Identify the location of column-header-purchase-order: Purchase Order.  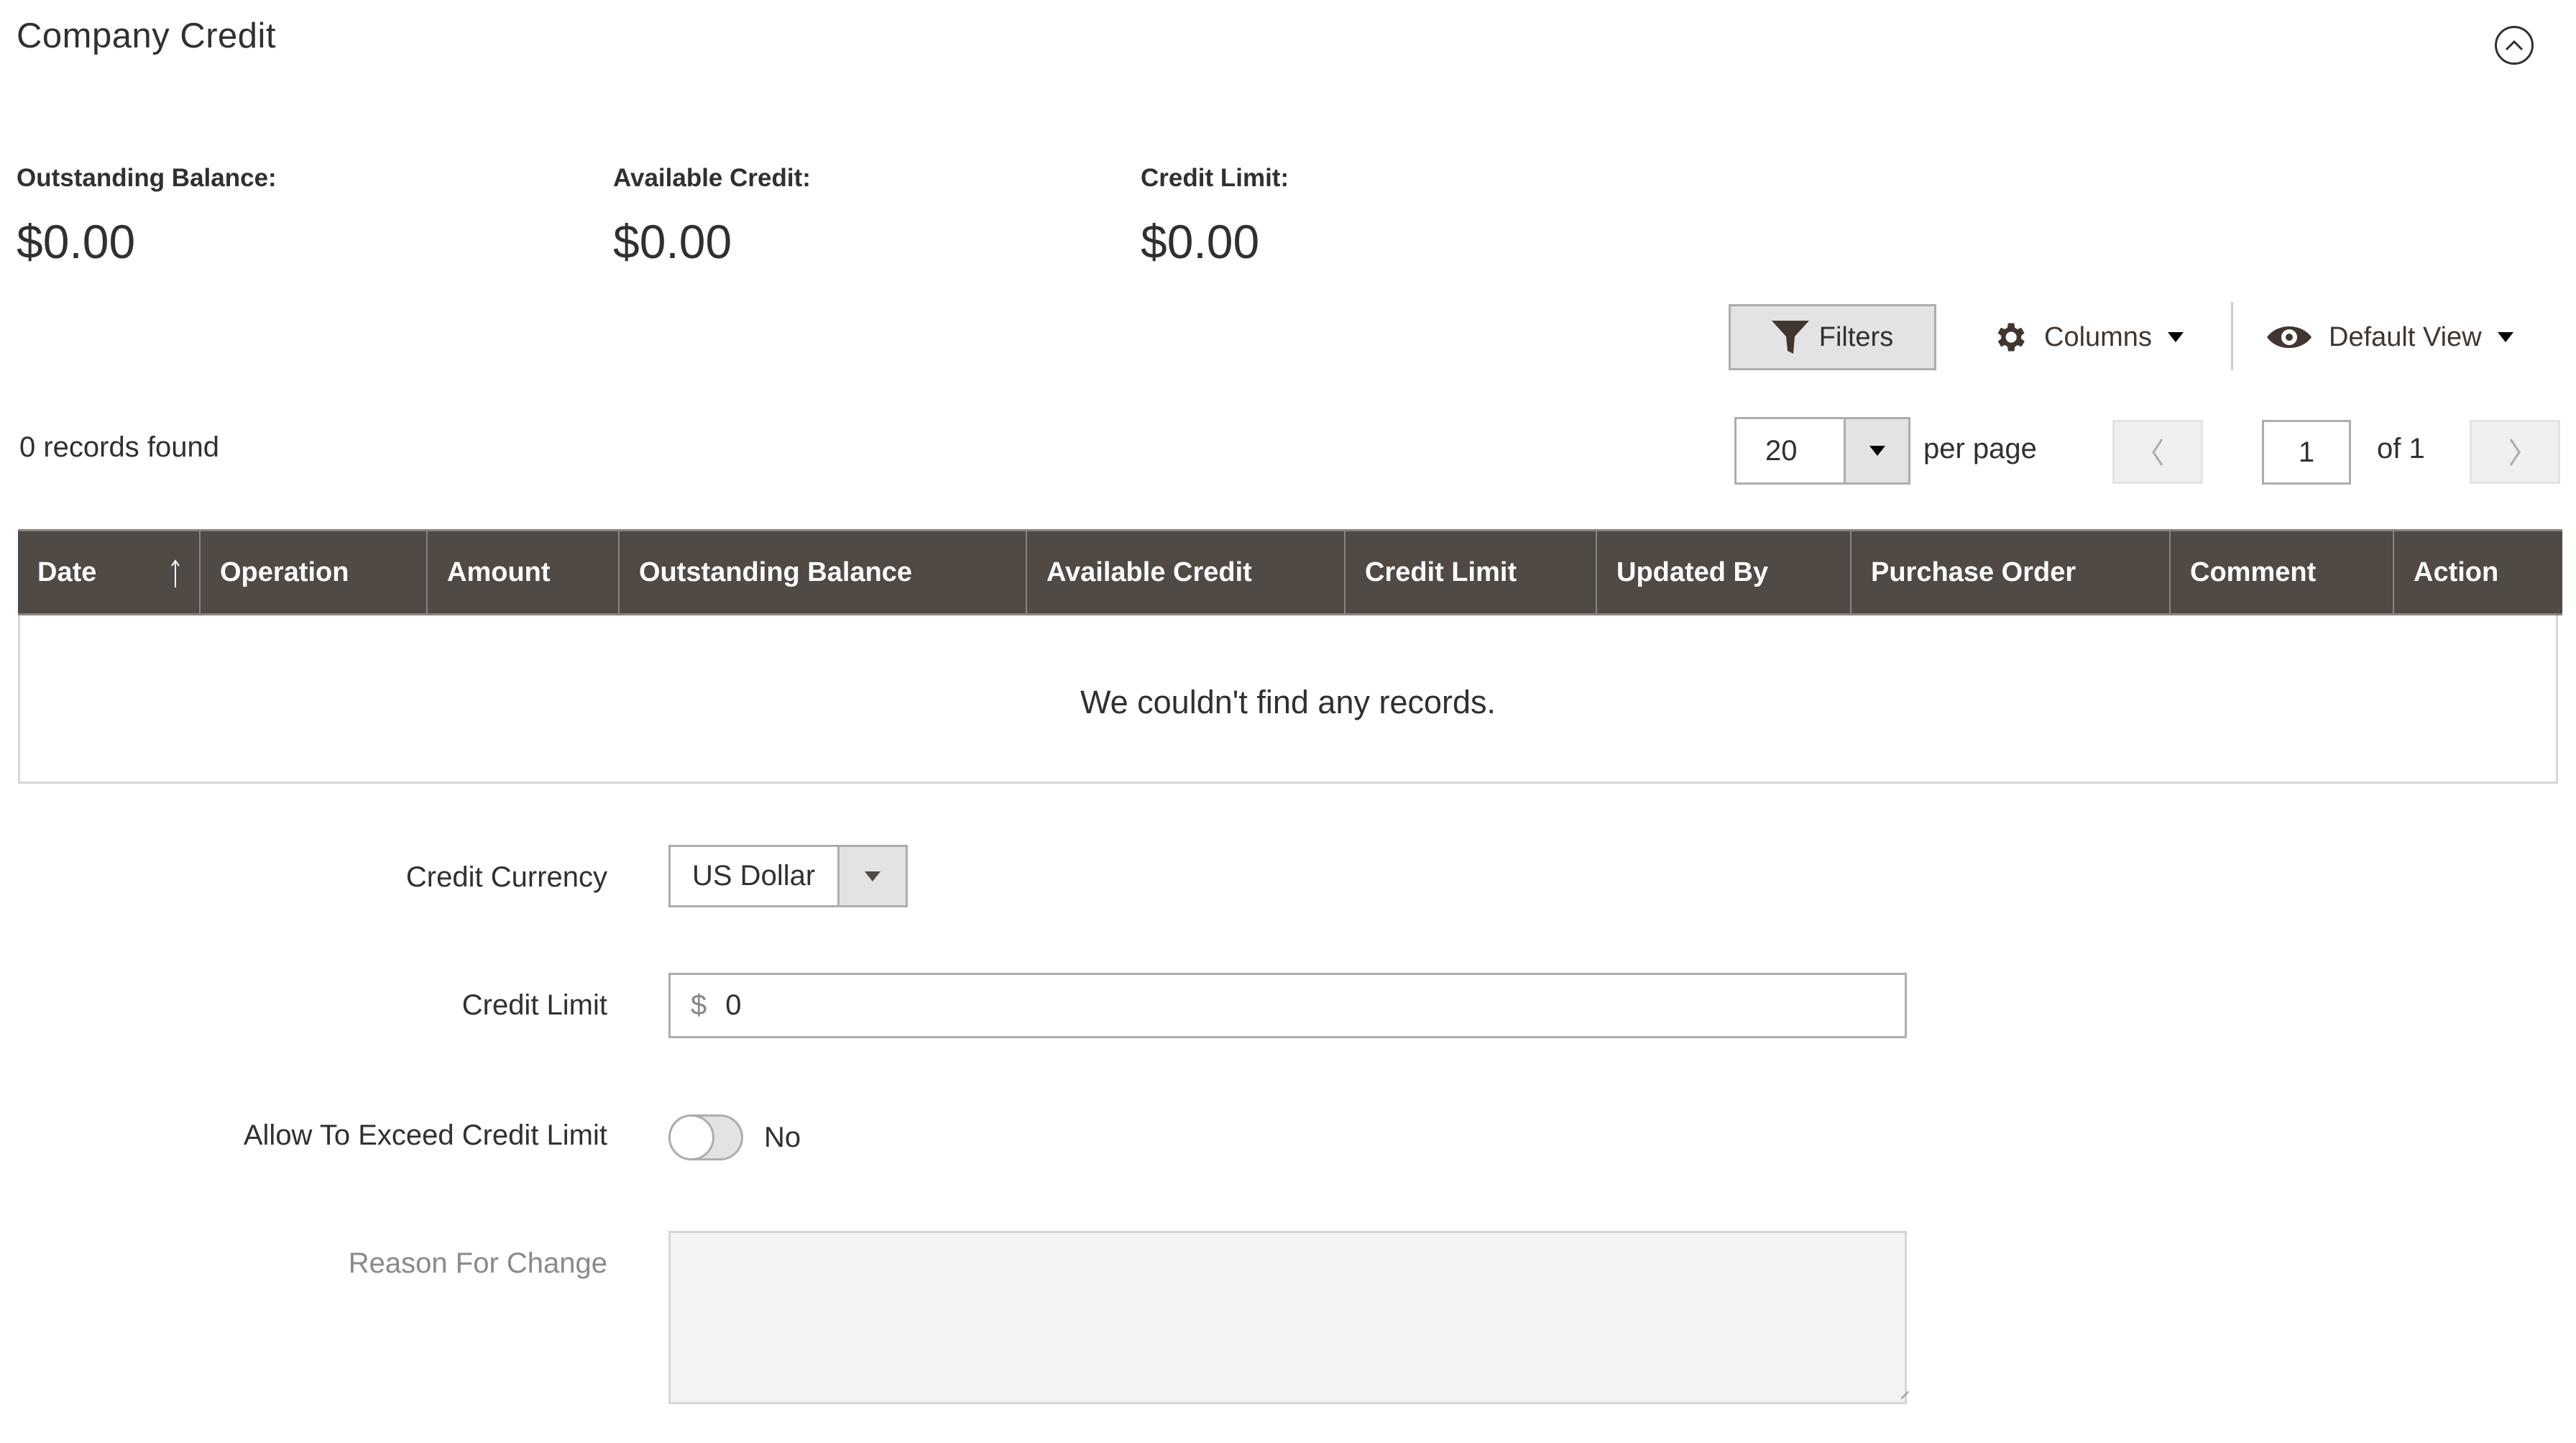
(2011, 572).